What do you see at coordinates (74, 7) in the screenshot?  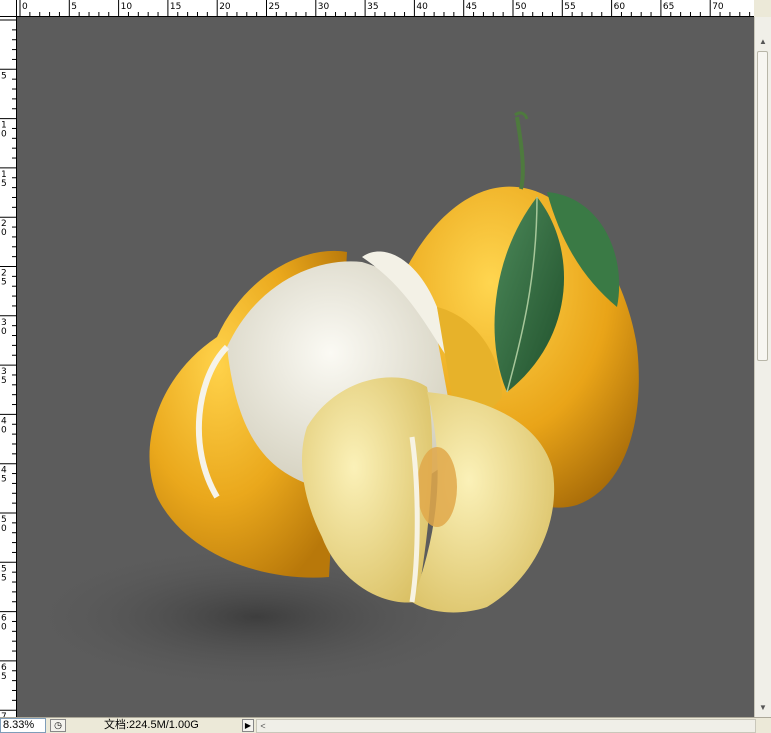 I see `ruler-top-label: 5` at bounding box center [74, 7].